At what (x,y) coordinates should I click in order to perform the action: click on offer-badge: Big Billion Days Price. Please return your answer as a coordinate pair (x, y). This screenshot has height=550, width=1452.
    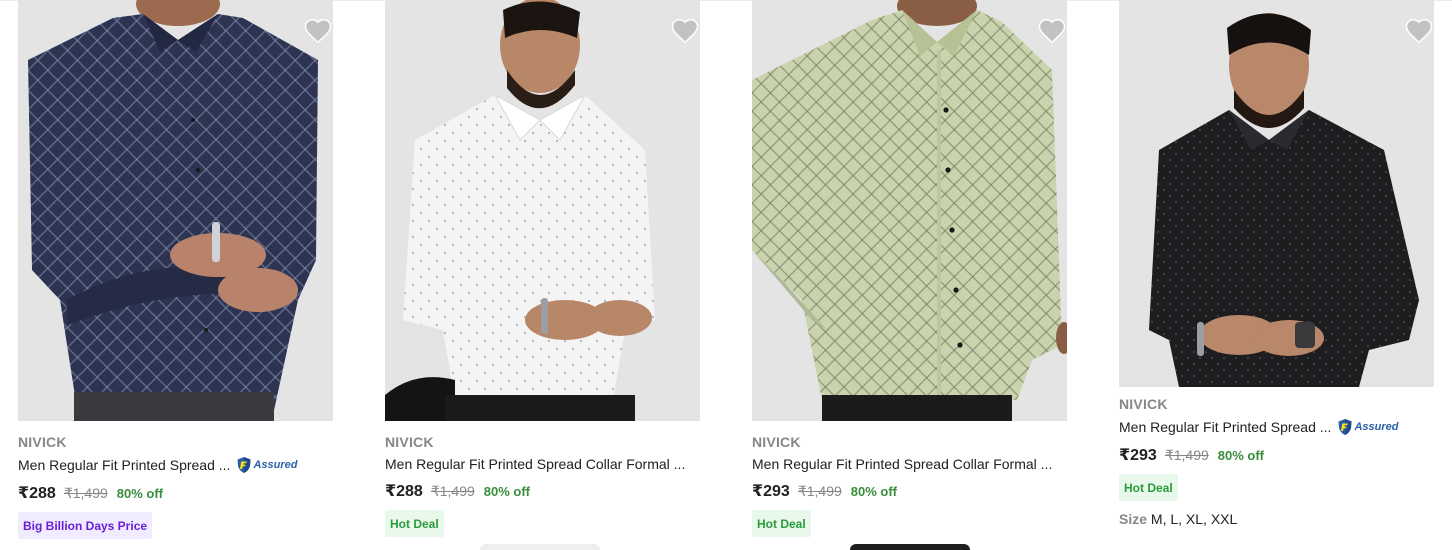
    Looking at the image, I should click on (85, 525).